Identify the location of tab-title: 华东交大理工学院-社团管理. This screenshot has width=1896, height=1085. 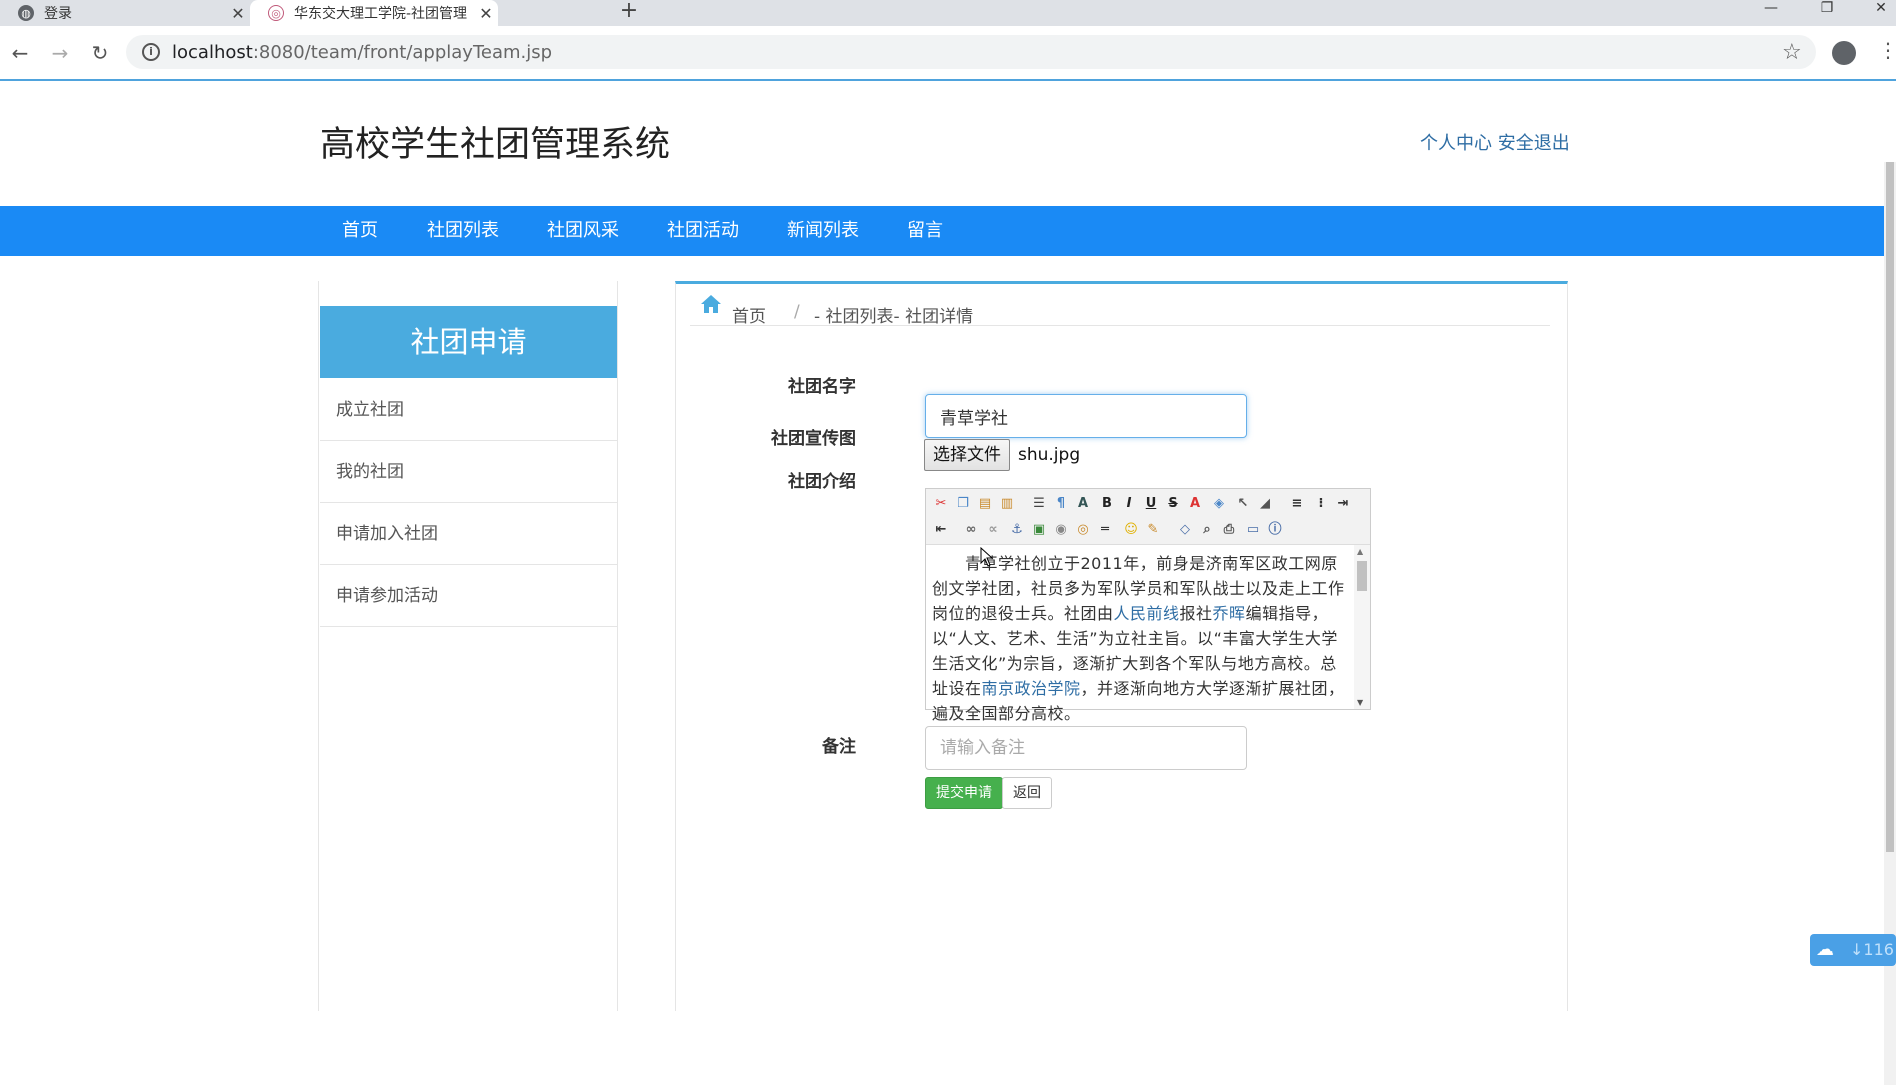
(381, 14).